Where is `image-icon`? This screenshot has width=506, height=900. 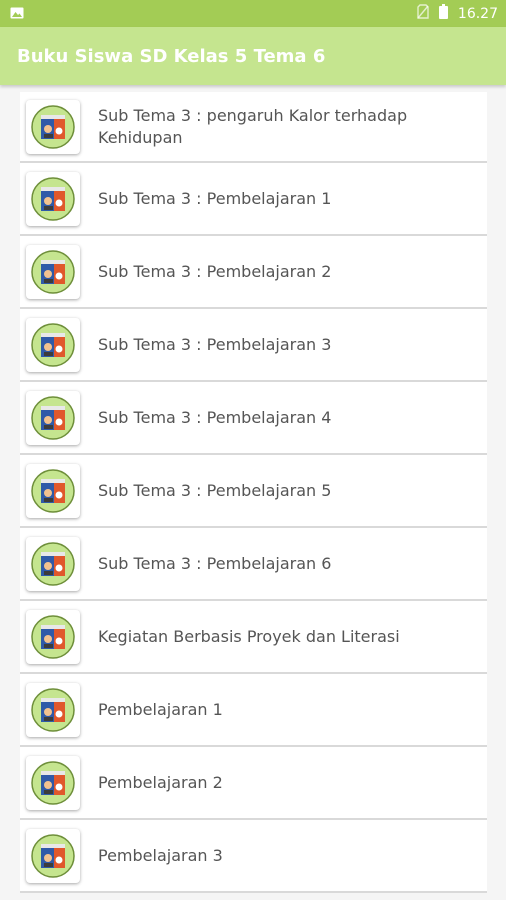
image-icon is located at coordinates (17, 13).